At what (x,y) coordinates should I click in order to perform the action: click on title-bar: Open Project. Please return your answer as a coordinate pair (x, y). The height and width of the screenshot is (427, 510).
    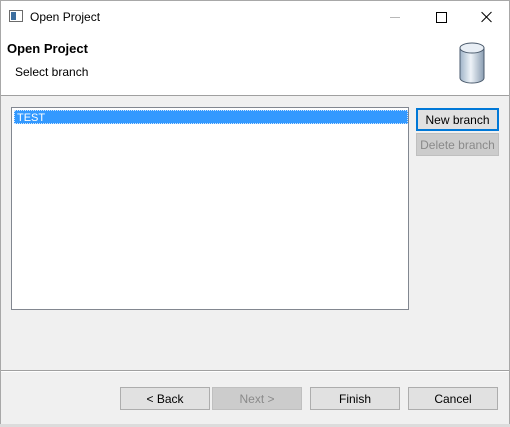
    Looking at the image, I should click on (255, 17).